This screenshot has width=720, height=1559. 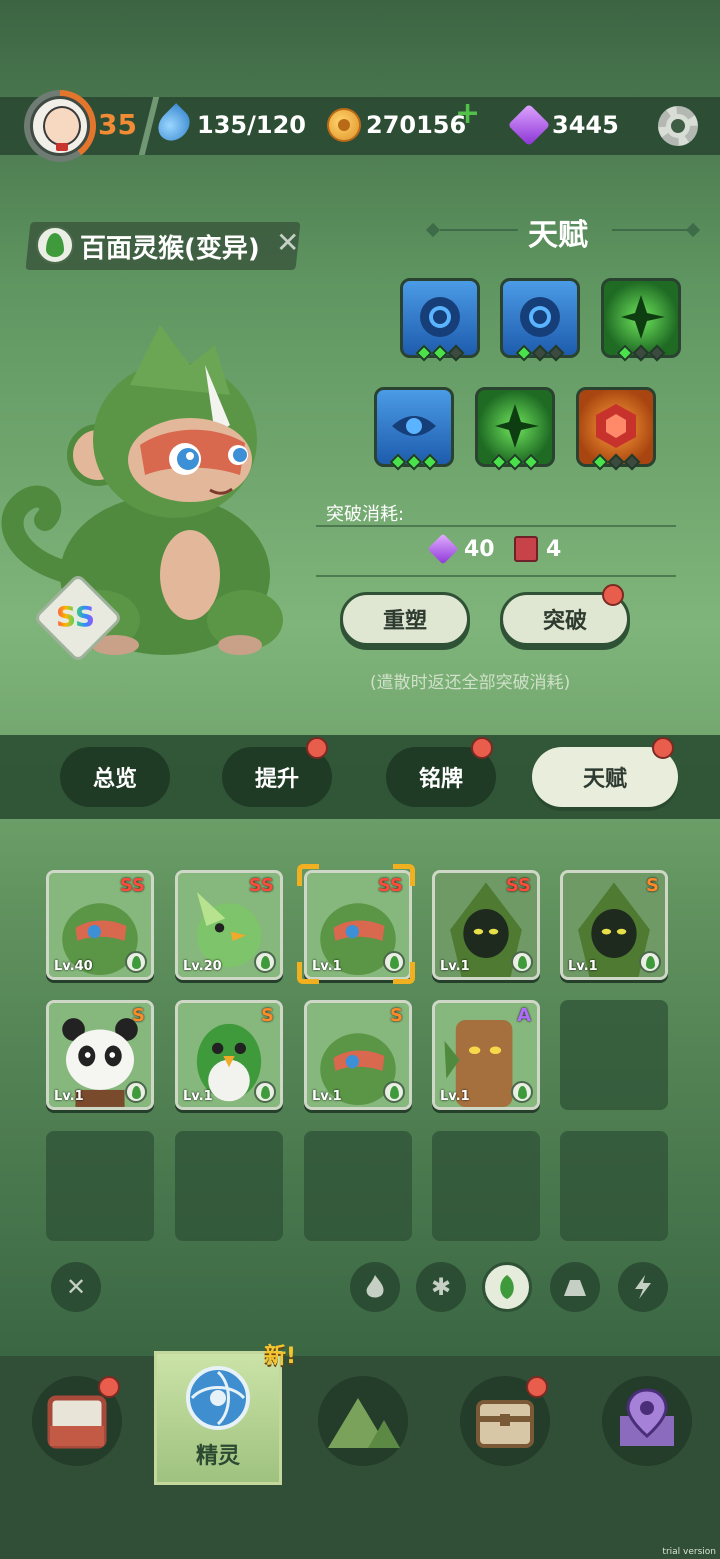 I want to click on eye-icon, so click(x=414, y=425).